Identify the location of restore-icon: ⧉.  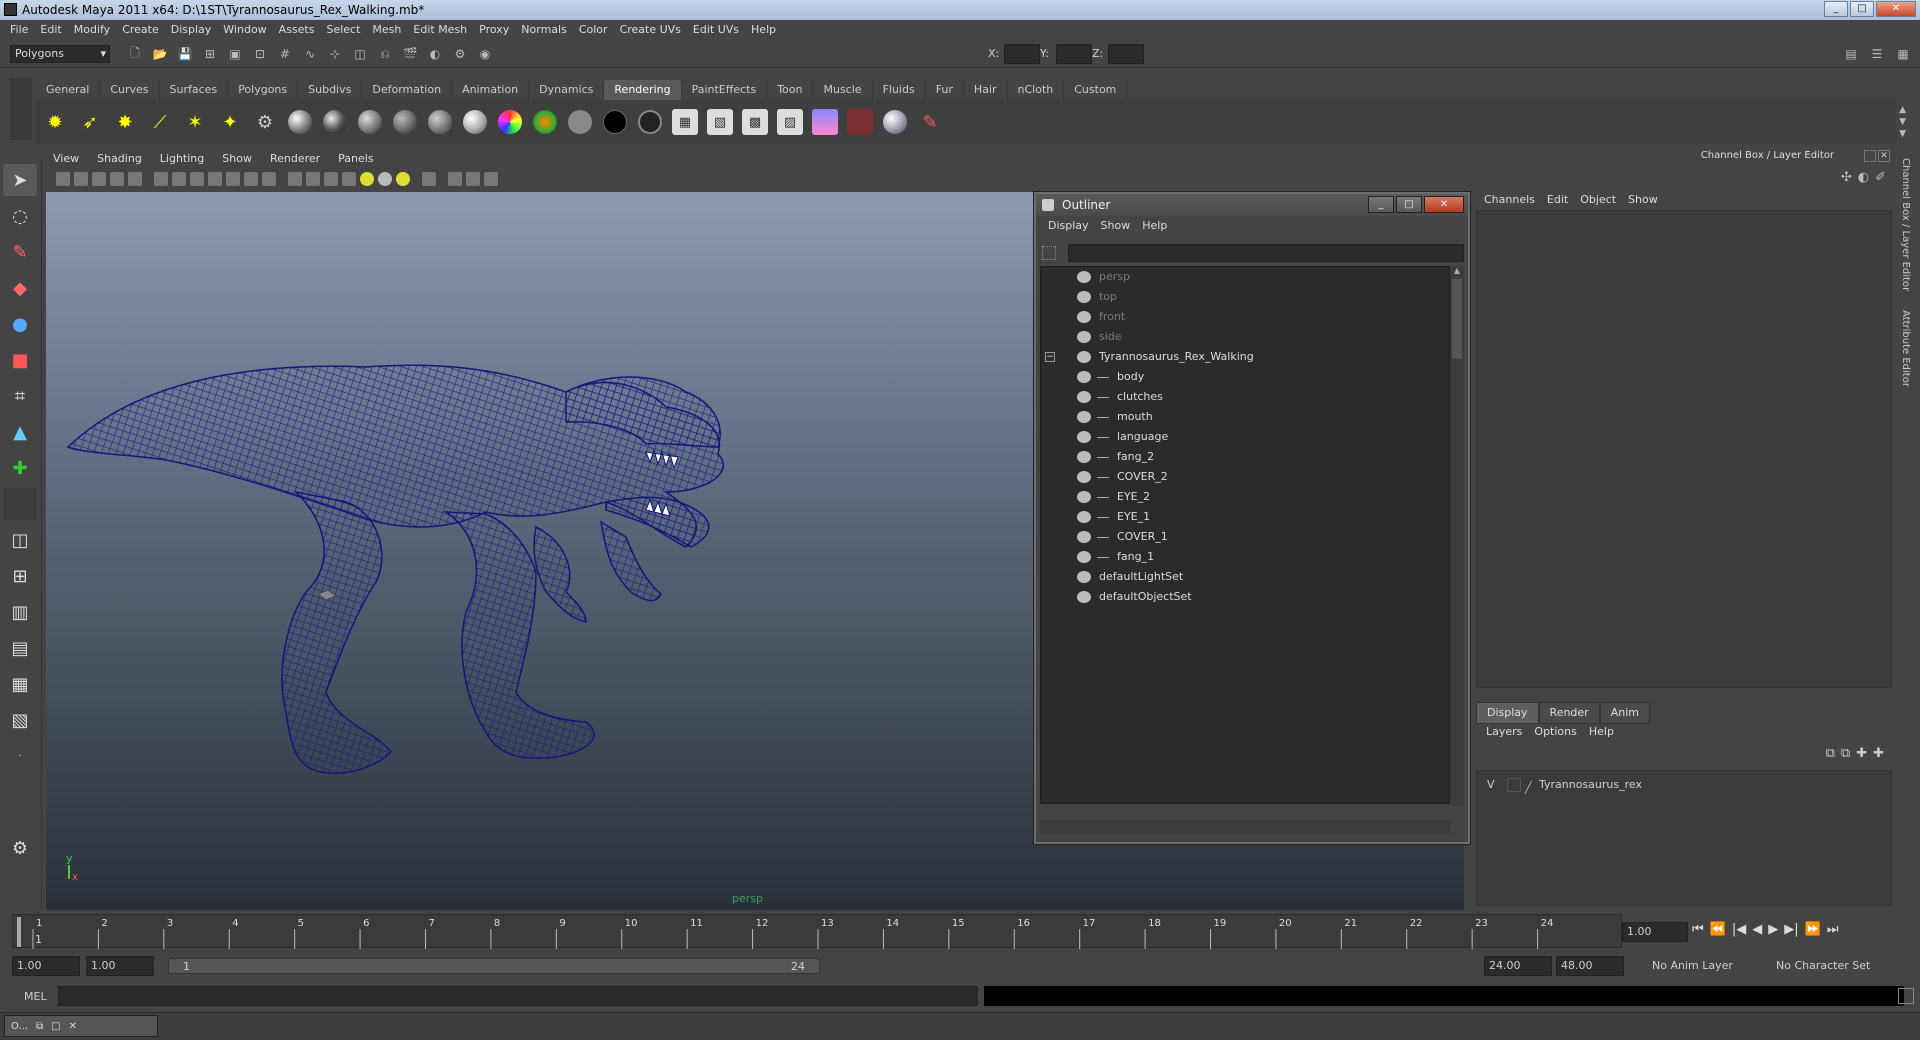
(39, 1026).